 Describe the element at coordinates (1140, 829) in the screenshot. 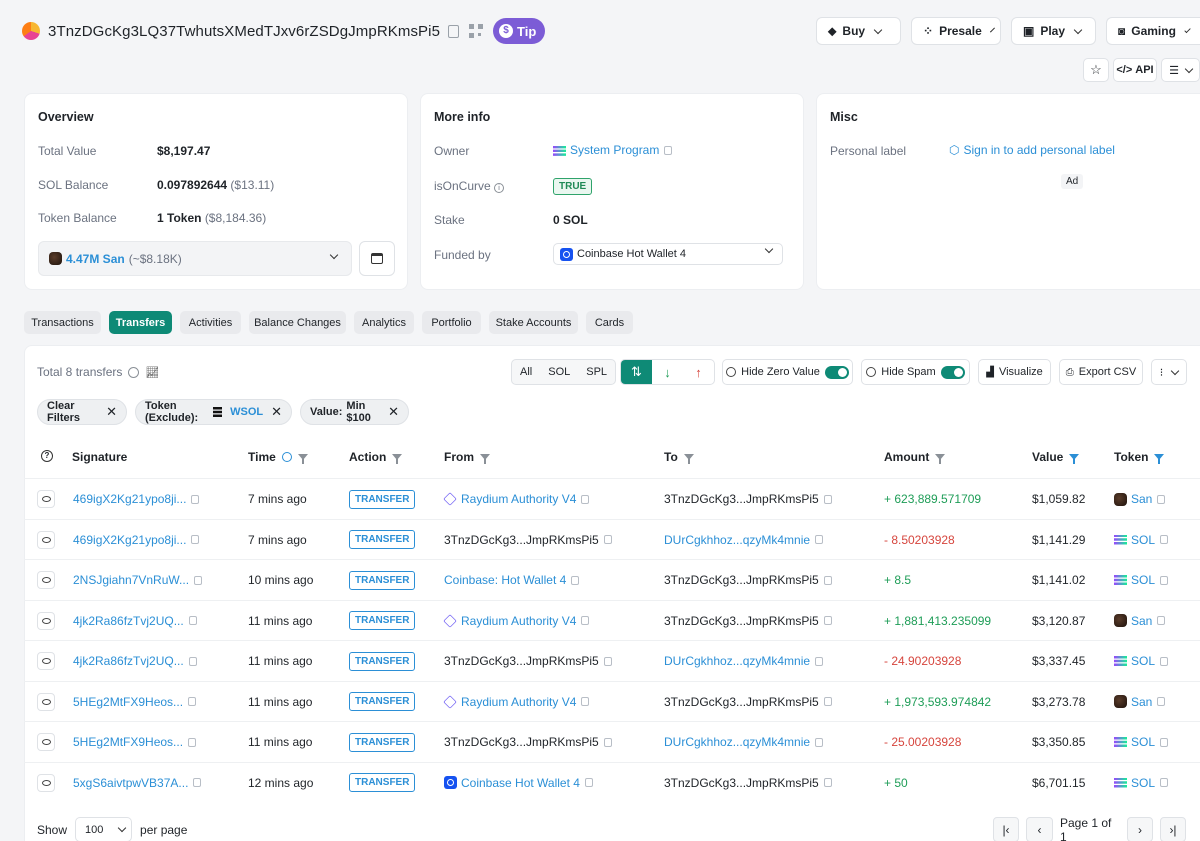

I see `next-page-button: ›` at that location.